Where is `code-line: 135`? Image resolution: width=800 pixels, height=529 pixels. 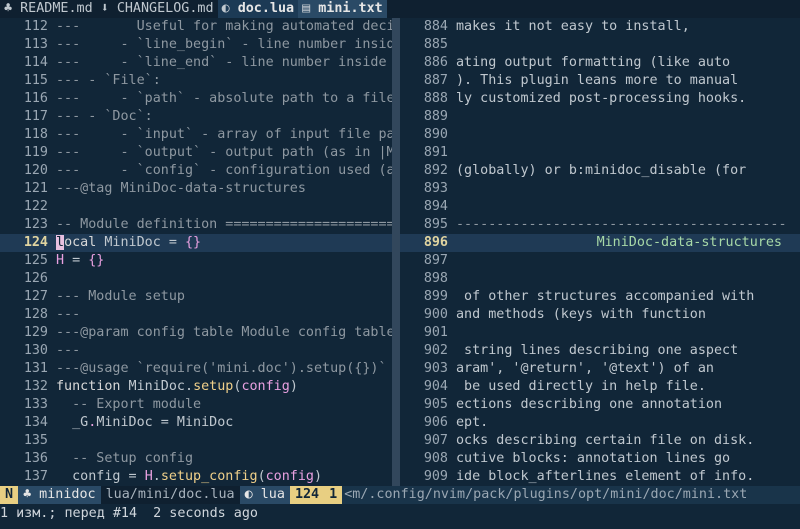 code-line: 135 is located at coordinates (196, 441).